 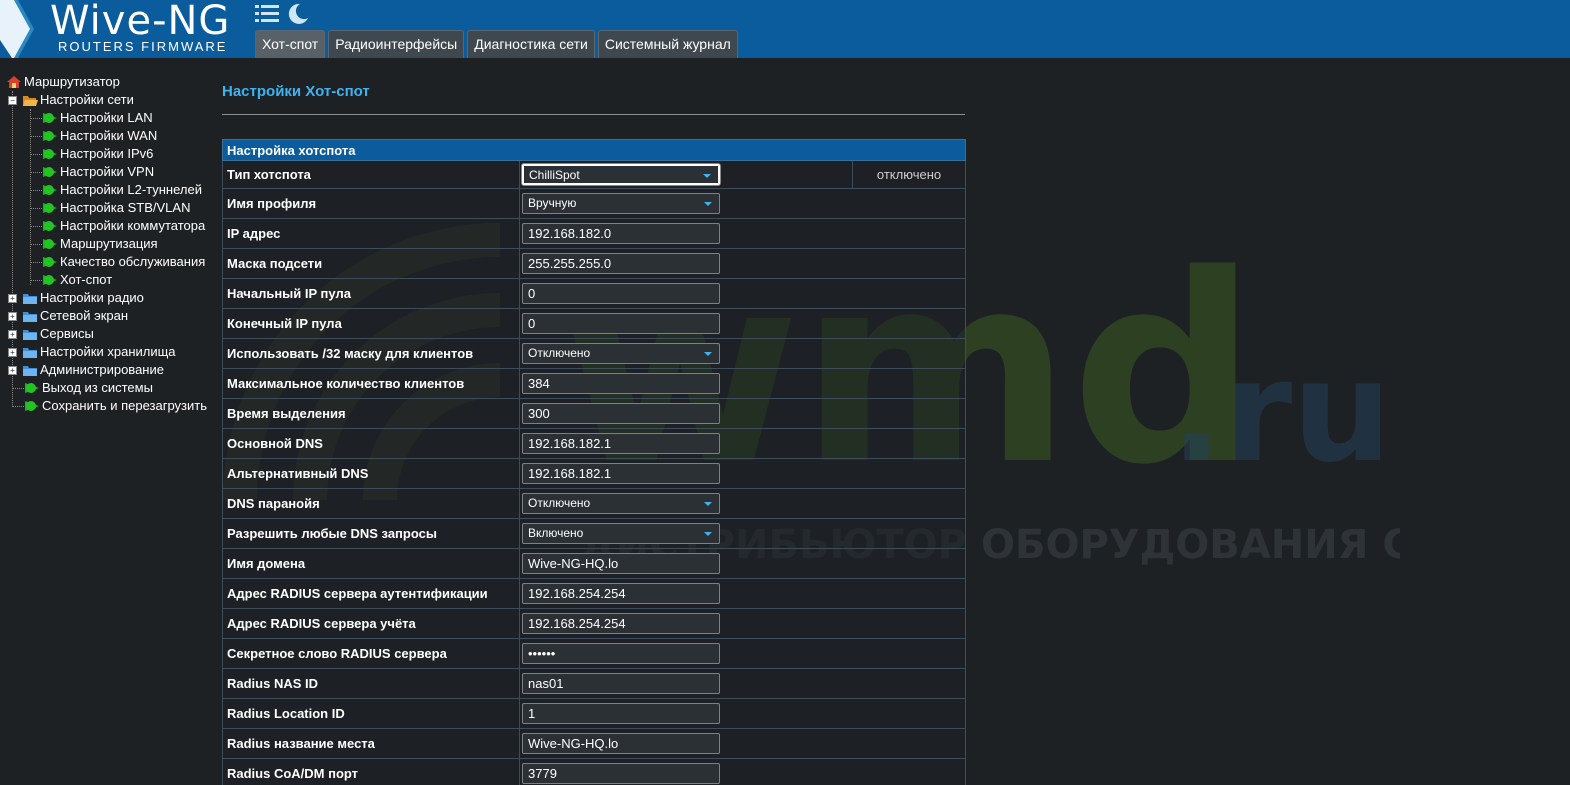 What do you see at coordinates (621, 773) in the screenshot?
I see `radius-coa-port-input: 3779` at bounding box center [621, 773].